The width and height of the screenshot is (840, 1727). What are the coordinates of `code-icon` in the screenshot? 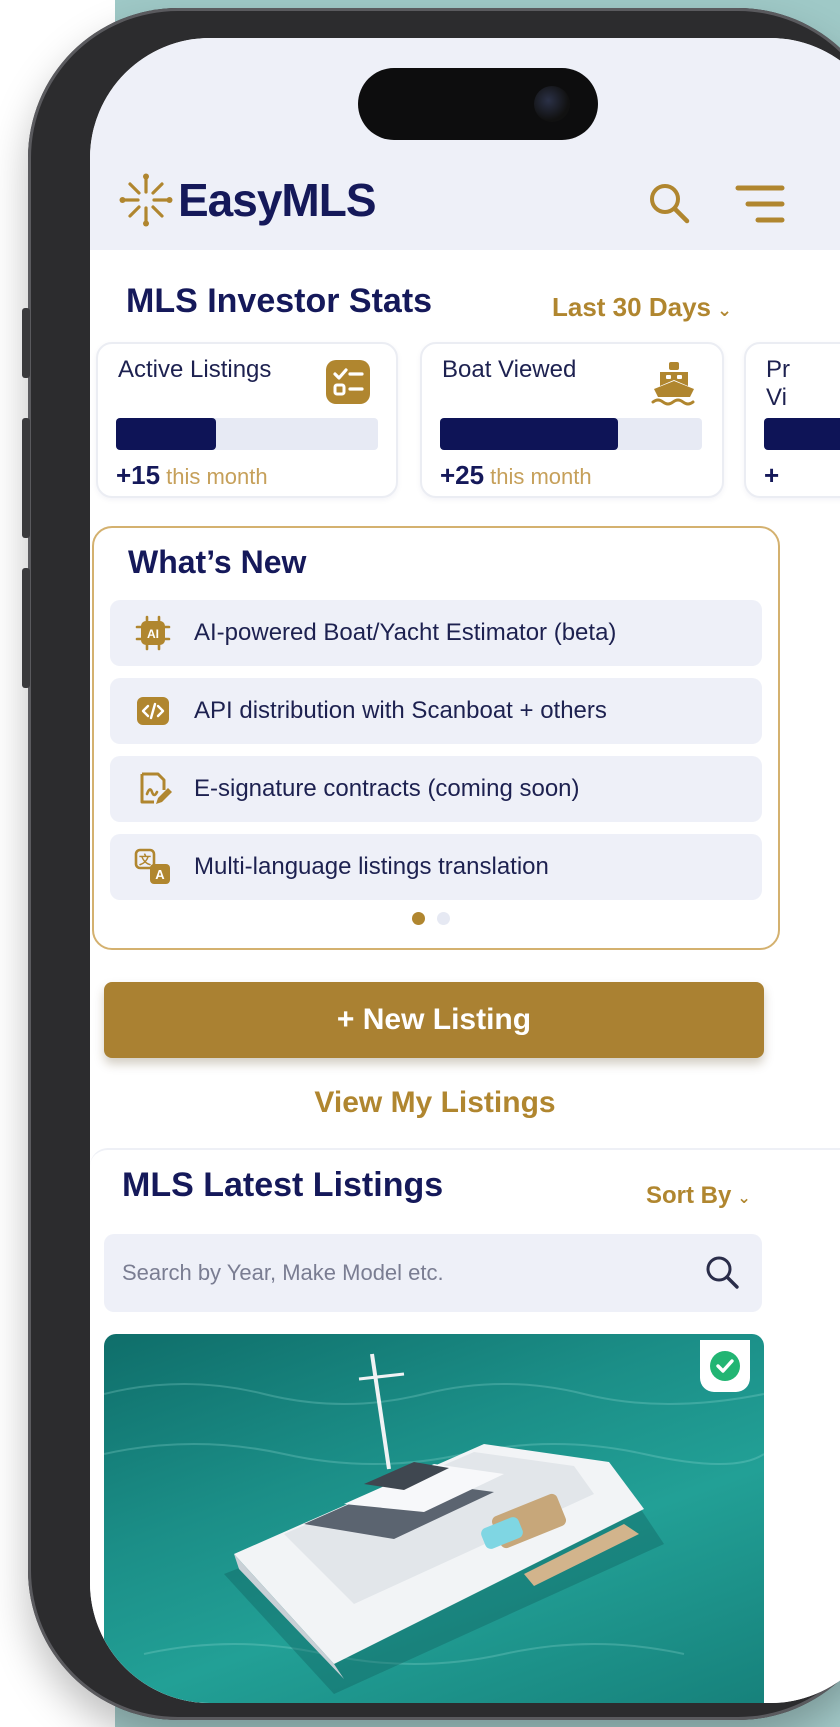 It's located at (153, 711).